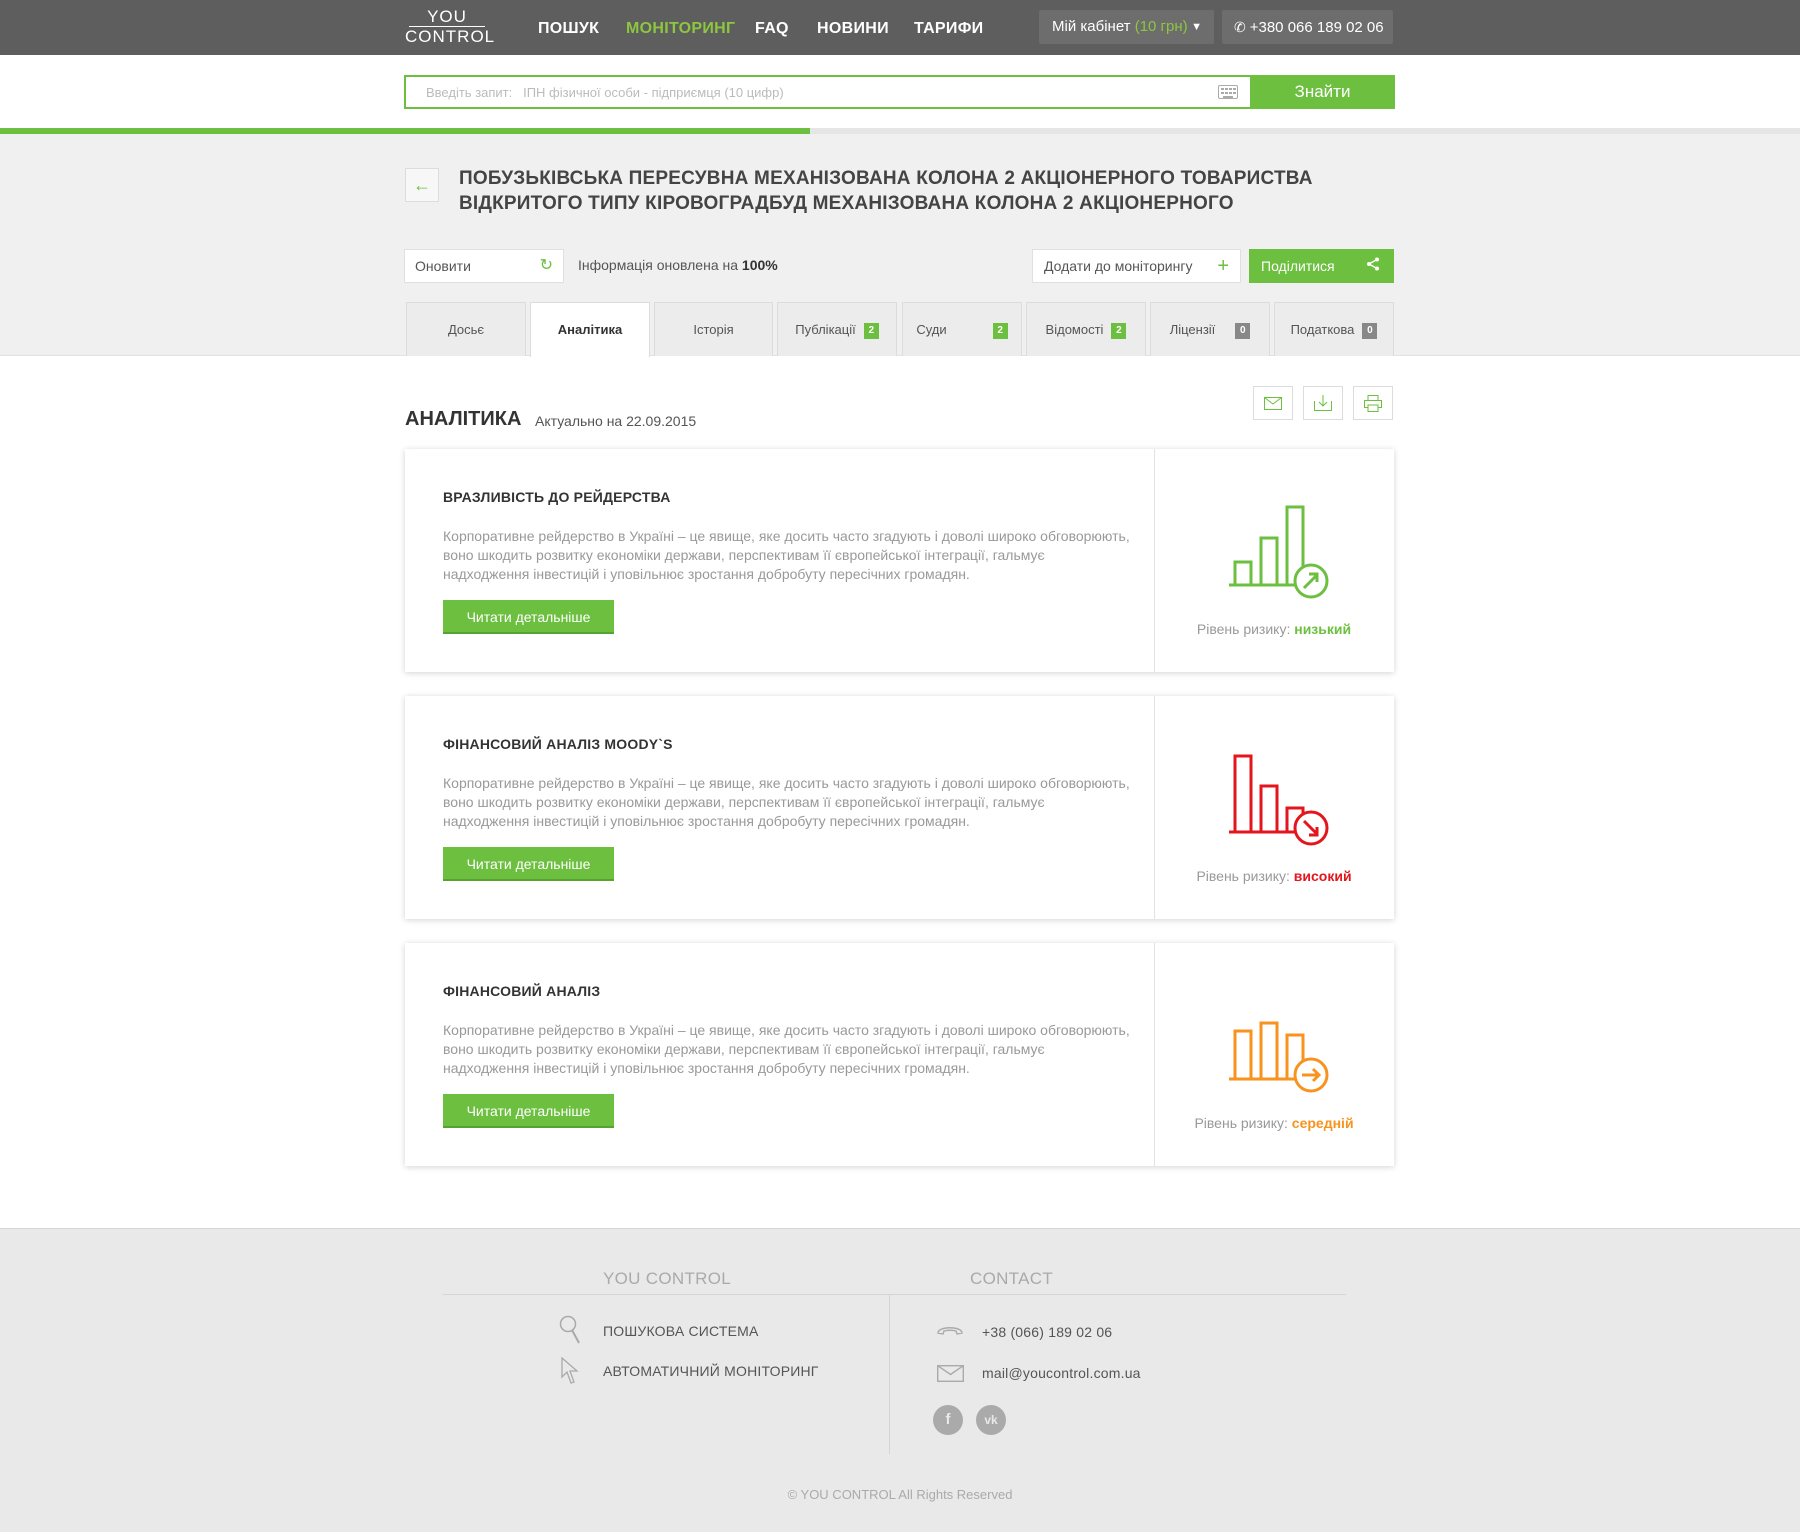  I want to click on info-updated-text: Інформація оновлена на 100%, so click(678, 265).